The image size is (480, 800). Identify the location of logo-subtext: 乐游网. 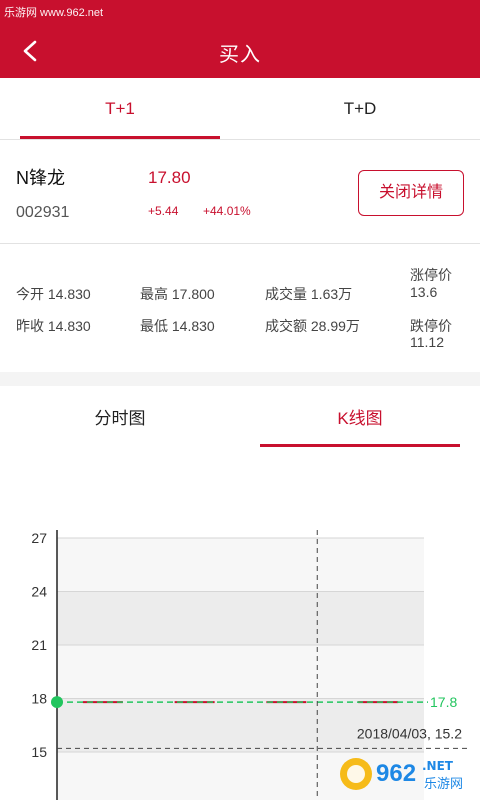
(443, 784).